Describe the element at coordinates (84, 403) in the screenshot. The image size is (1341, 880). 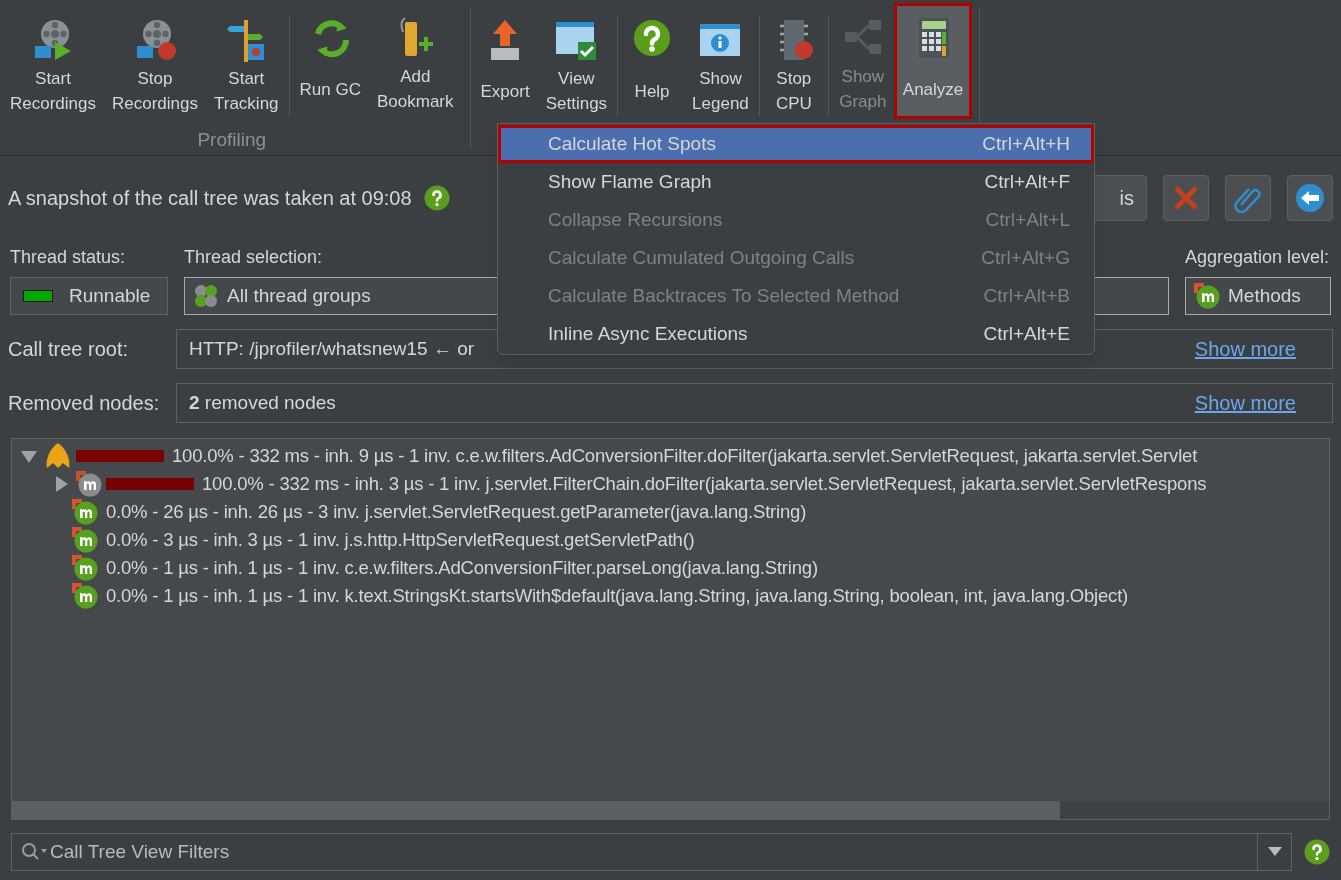
I see `field-label: Removed nodes:` at that location.